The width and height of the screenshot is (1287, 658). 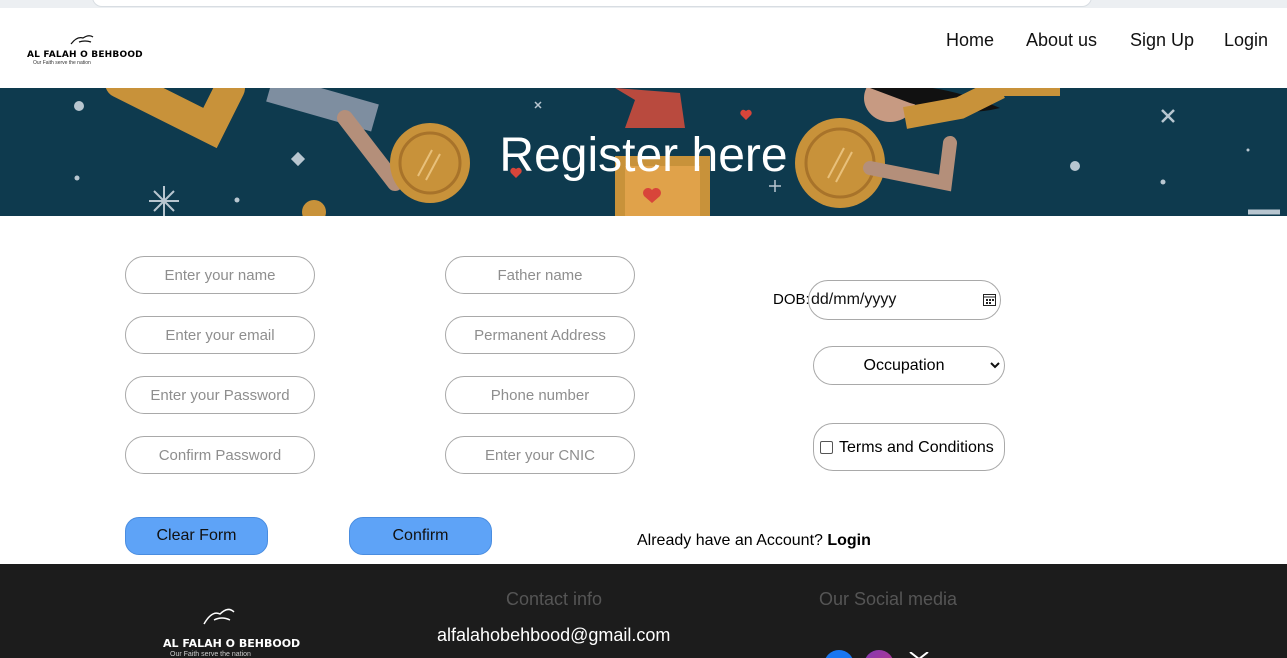 What do you see at coordinates (220, 275) in the screenshot?
I see `name-input: Enter your name` at bounding box center [220, 275].